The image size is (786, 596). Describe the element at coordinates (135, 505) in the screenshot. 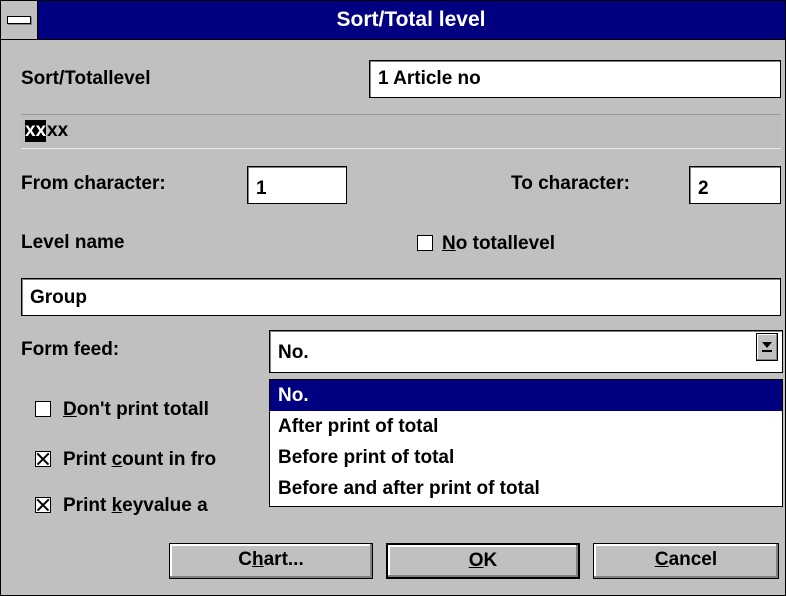

I see `print-keyvalue-label: Print keyvalue a` at that location.